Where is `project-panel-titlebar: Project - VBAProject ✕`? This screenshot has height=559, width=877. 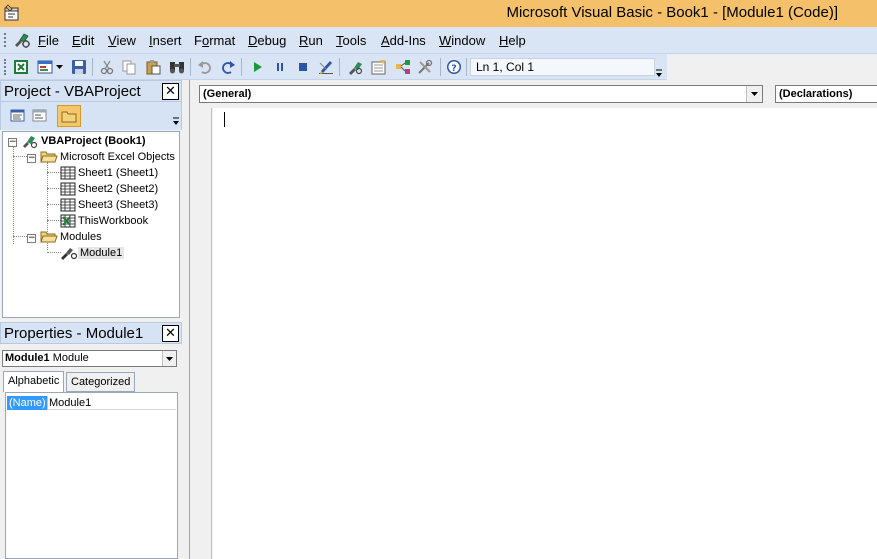 project-panel-titlebar: Project - VBAProject ✕ is located at coordinates (91, 91).